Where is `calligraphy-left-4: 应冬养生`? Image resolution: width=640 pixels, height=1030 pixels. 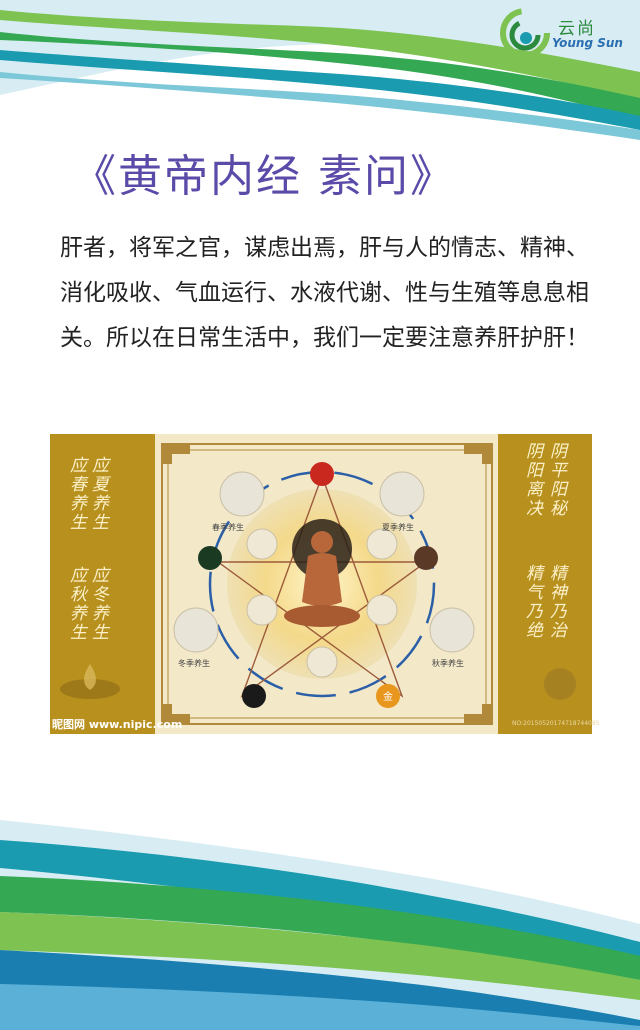 calligraphy-left-4: 应冬养生 is located at coordinates (98, 604).